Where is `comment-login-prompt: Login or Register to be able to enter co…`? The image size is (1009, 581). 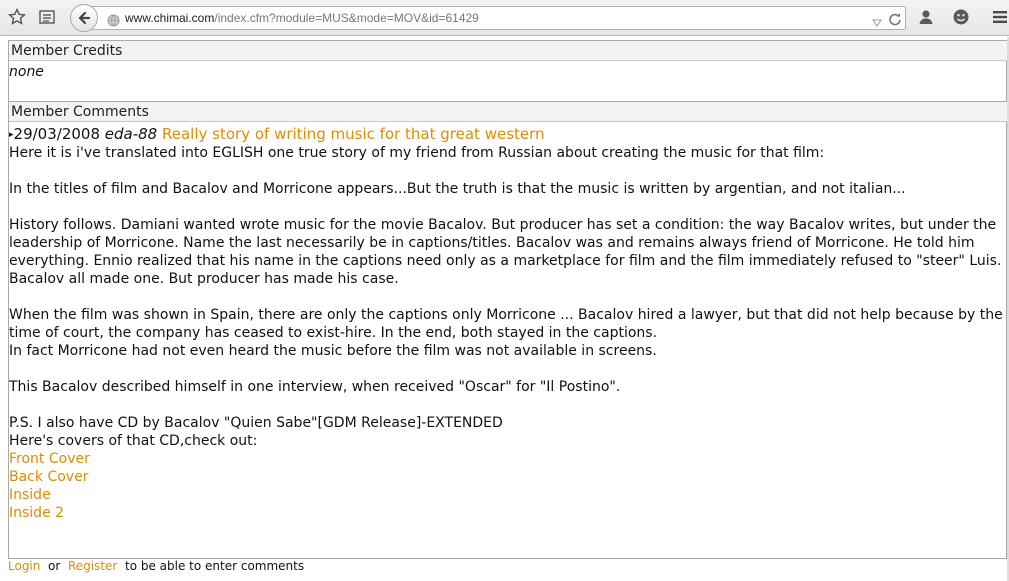 comment-login-prompt: Login or Register to be able to enter co… is located at coordinates (156, 566).